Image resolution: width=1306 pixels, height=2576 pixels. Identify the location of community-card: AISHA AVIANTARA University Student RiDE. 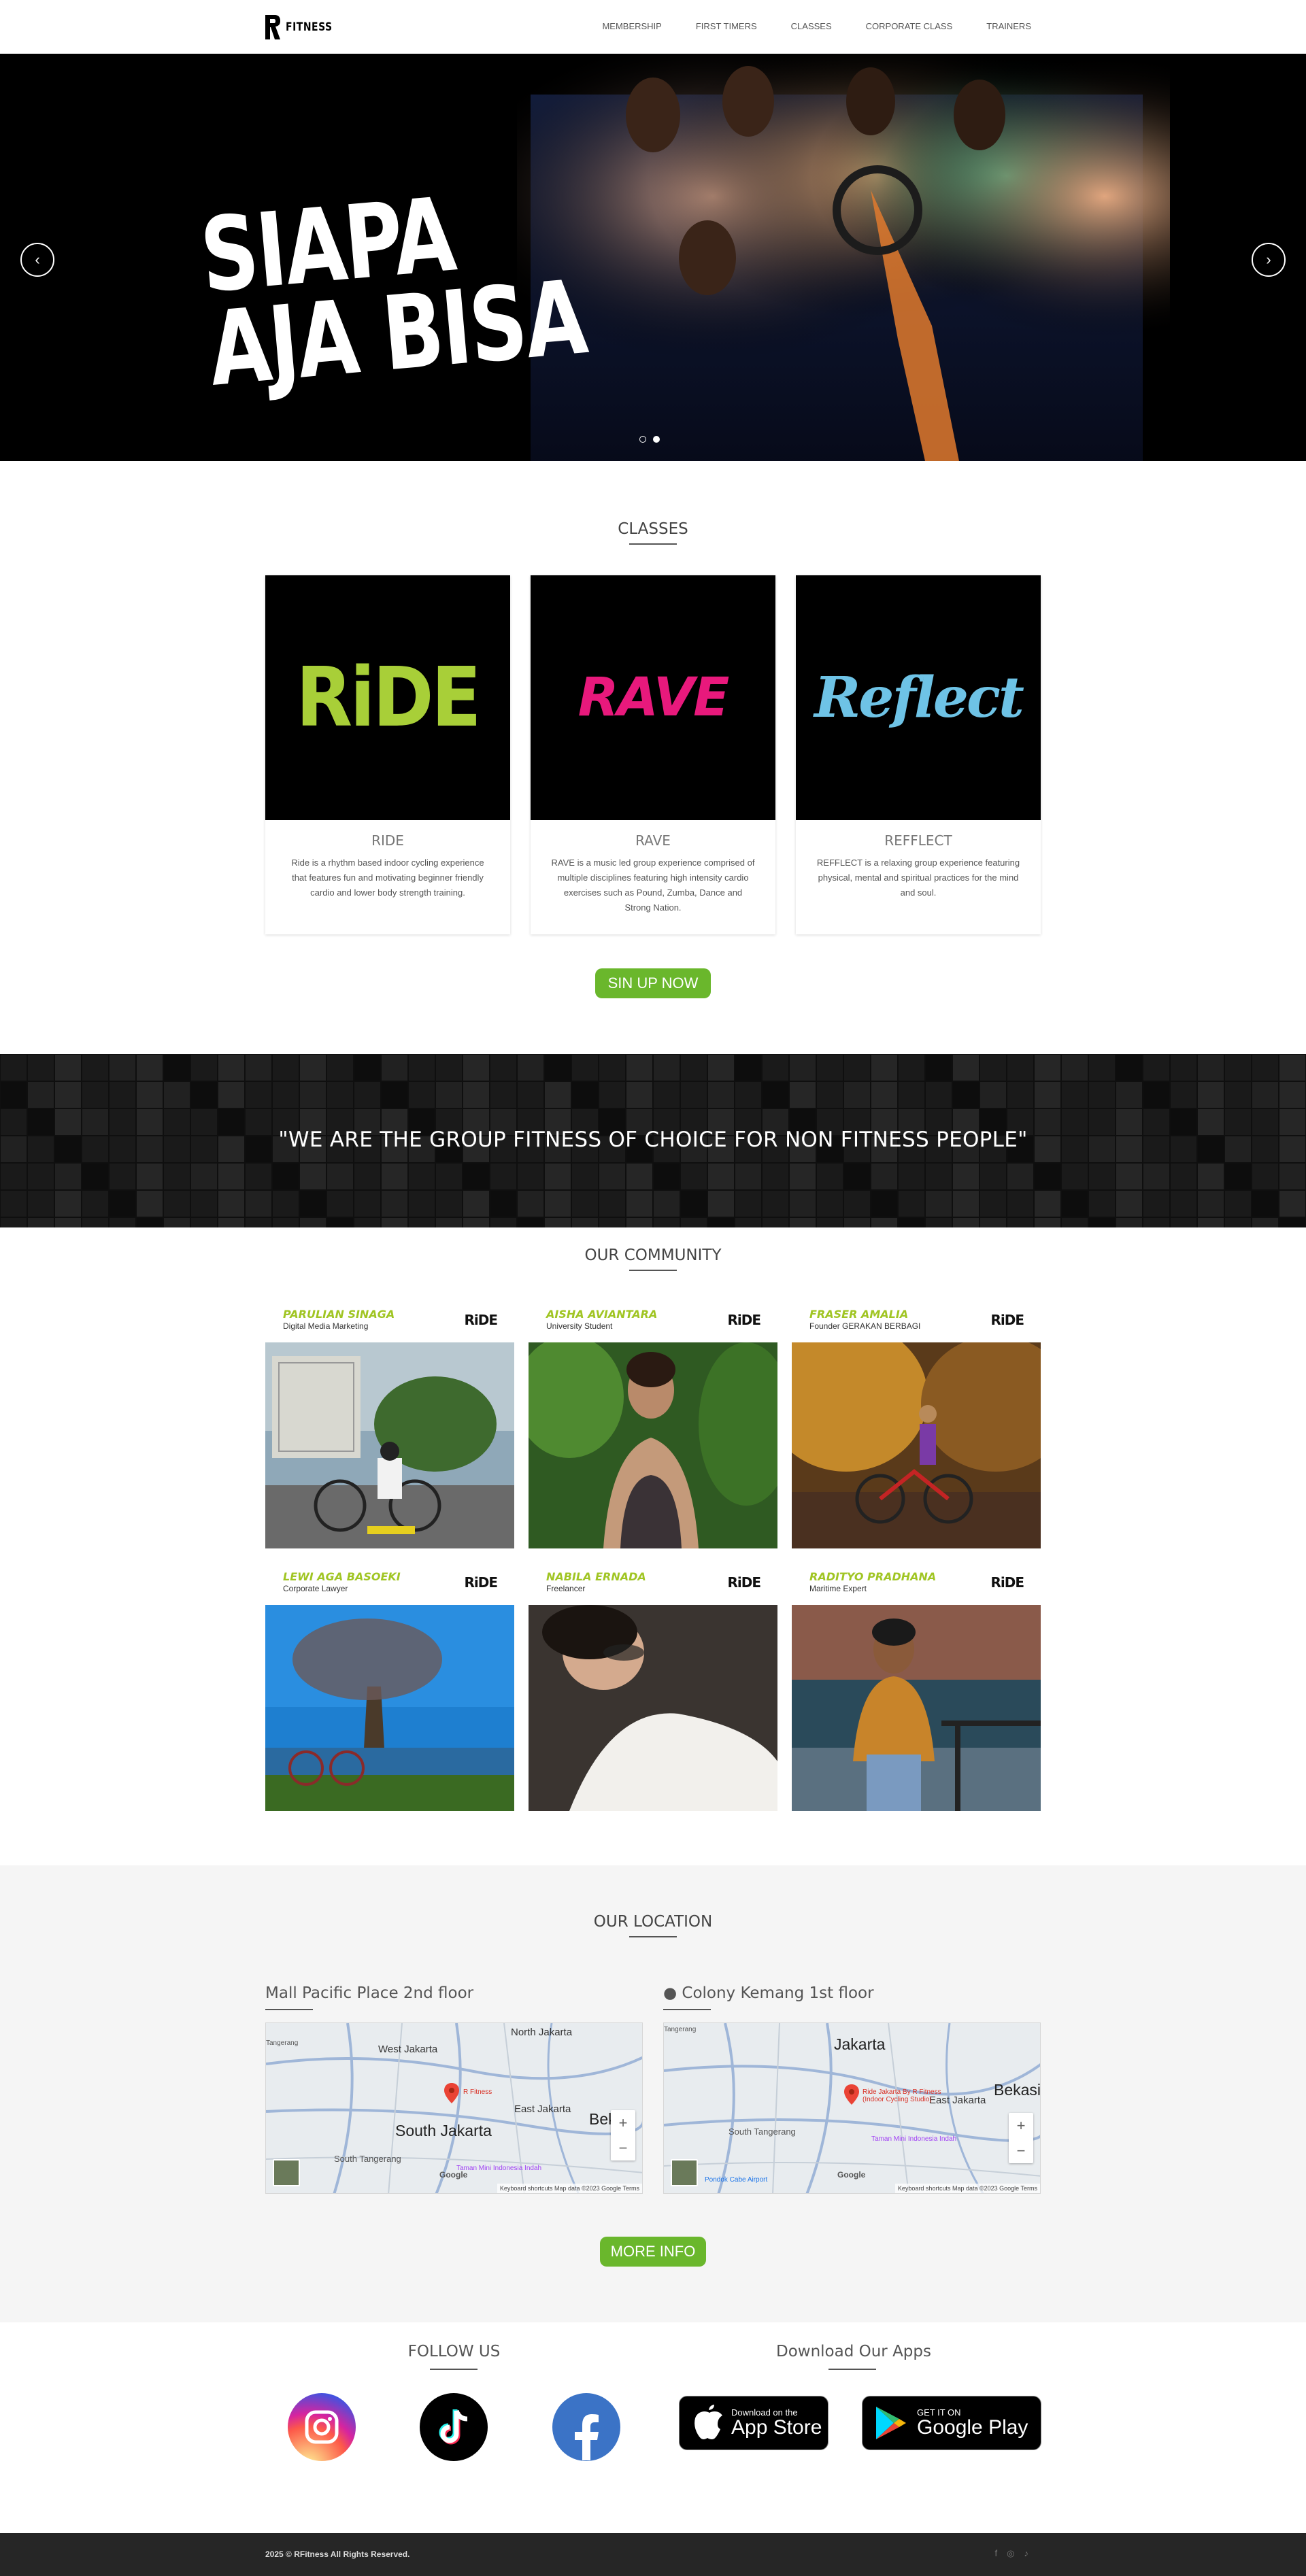
(653, 1428).